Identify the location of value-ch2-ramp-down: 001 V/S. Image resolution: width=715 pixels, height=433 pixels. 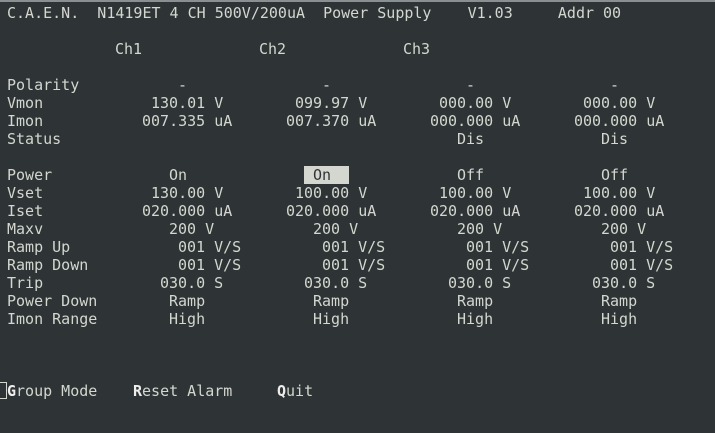
(353, 265).